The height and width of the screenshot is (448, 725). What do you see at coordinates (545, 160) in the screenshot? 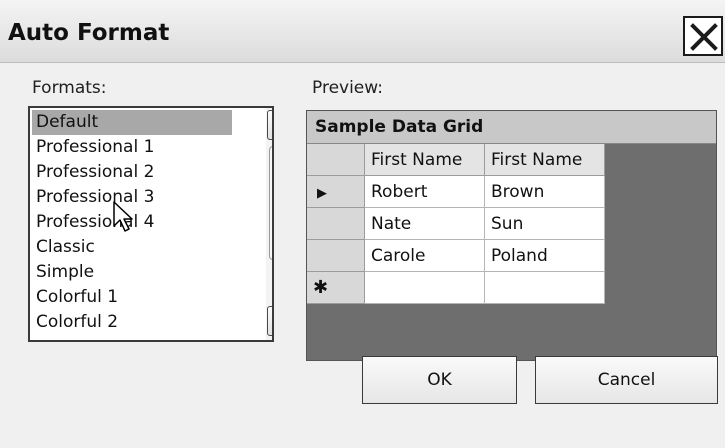
I see `column-header-first-name-2: First Name` at bounding box center [545, 160].